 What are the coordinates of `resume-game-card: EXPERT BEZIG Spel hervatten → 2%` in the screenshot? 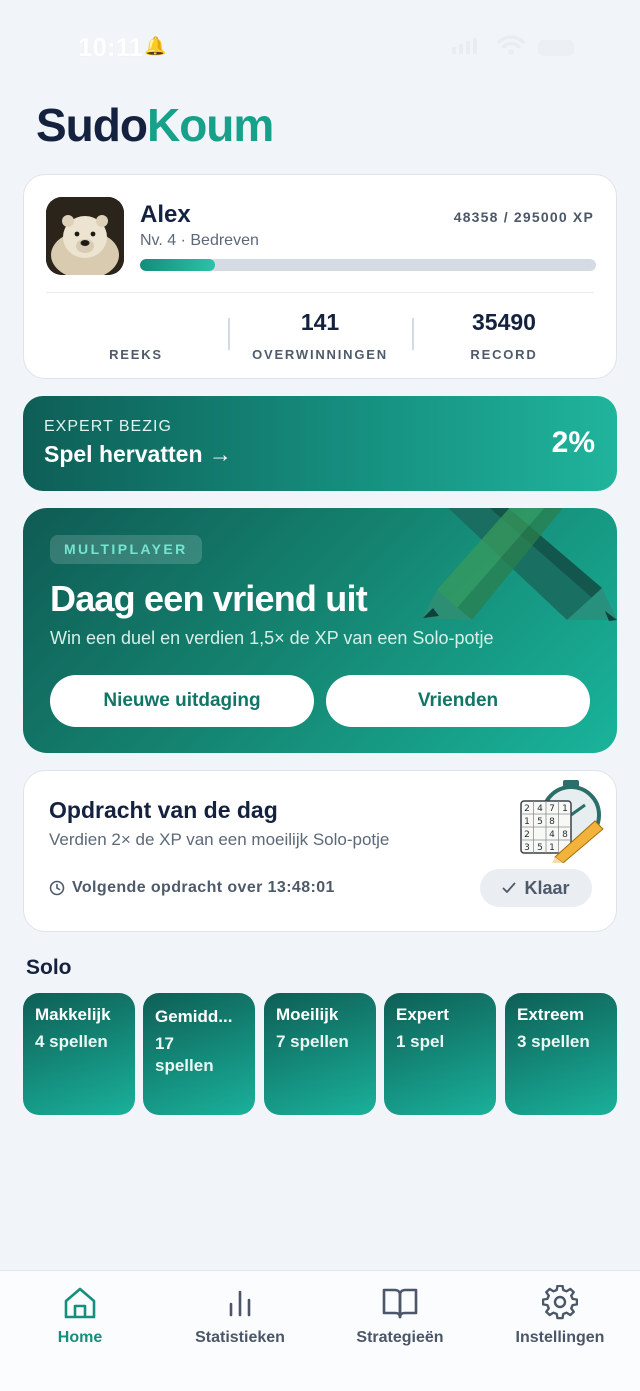 It's located at (320, 443).